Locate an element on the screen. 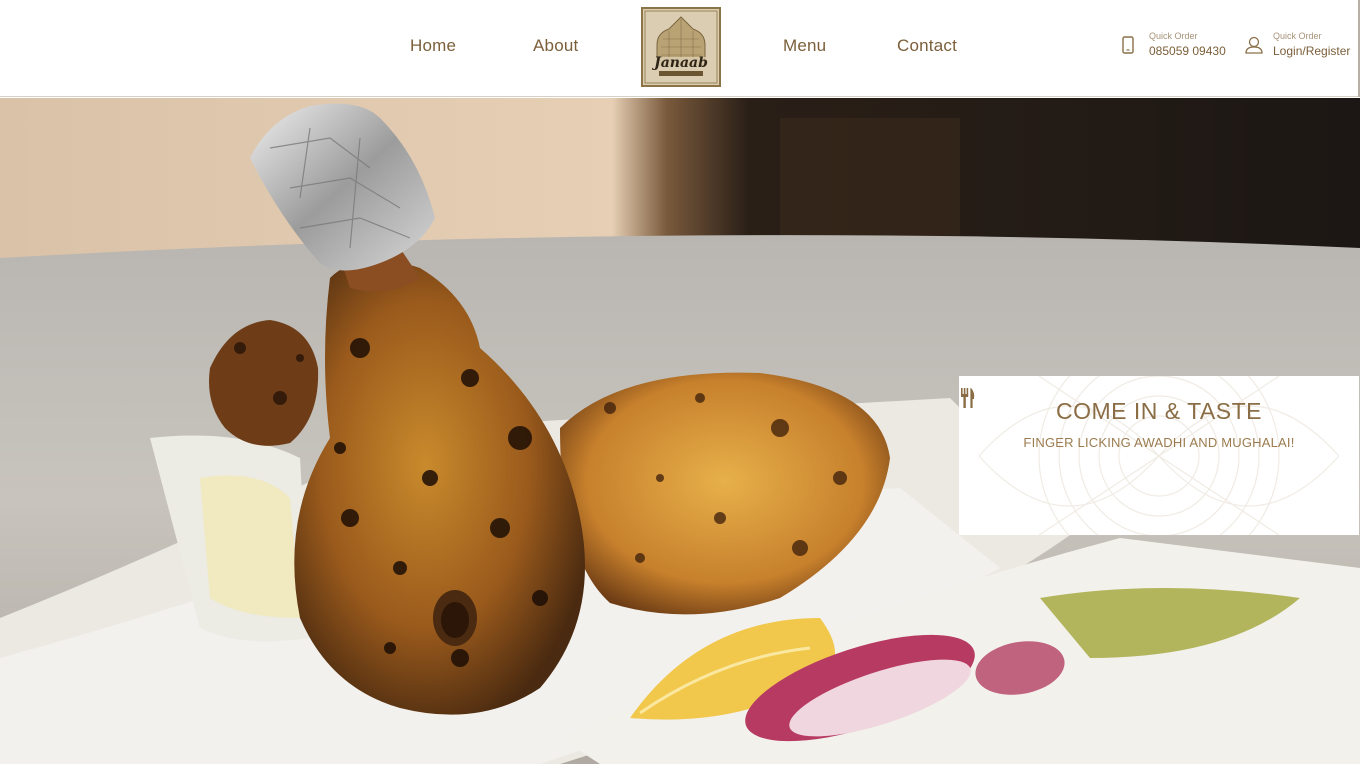 The width and height of the screenshot is (1360, 764). nav-menu: Menu is located at coordinates (804, 46).